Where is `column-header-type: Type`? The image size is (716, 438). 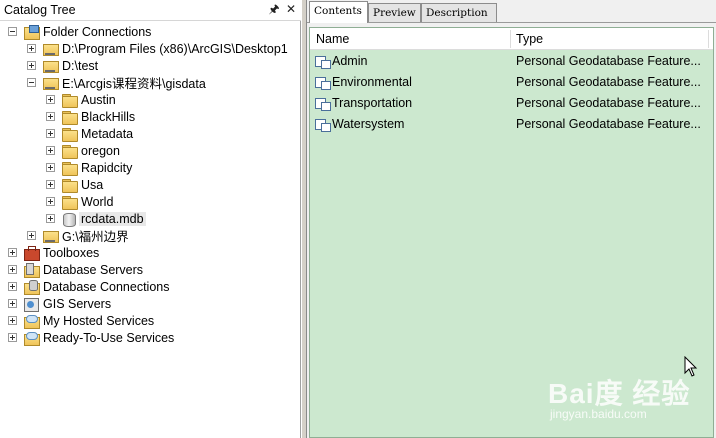 column-header-type: Type is located at coordinates (529, 39).